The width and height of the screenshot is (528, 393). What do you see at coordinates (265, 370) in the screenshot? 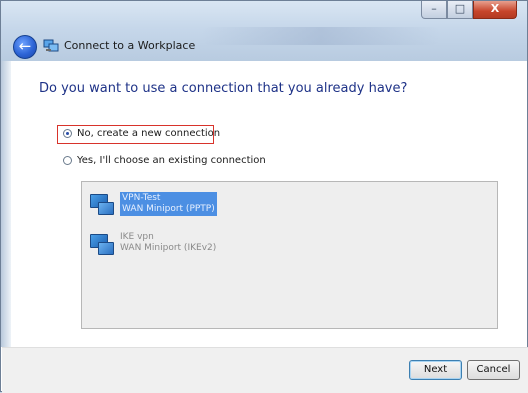
I see `wizard-footer: Next Cancel` at bounding box center [265, 370].